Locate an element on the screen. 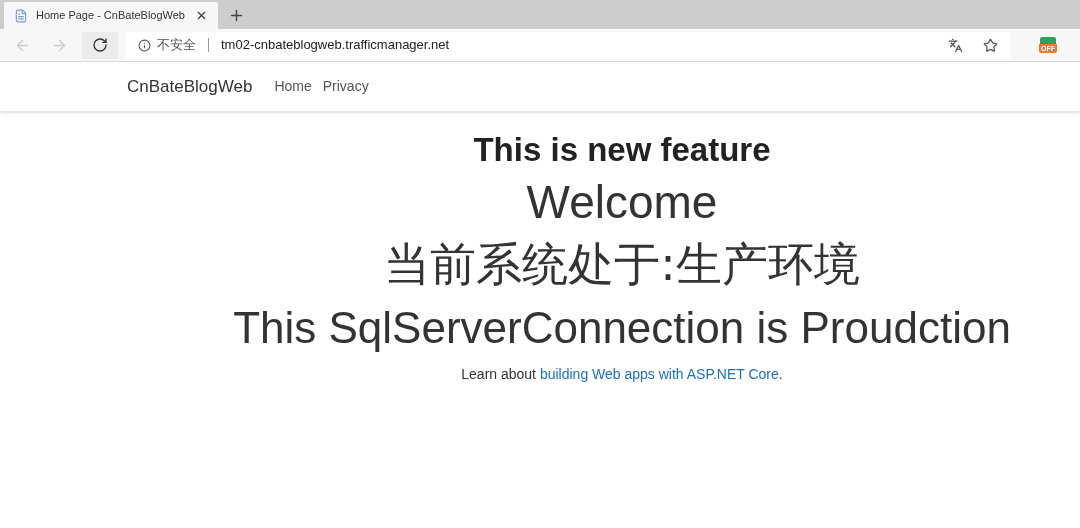 The height and width of the screenshot is (528, 1080). environment-title: 当前系统处于:生产环境 is located at coordinates (622, 264).